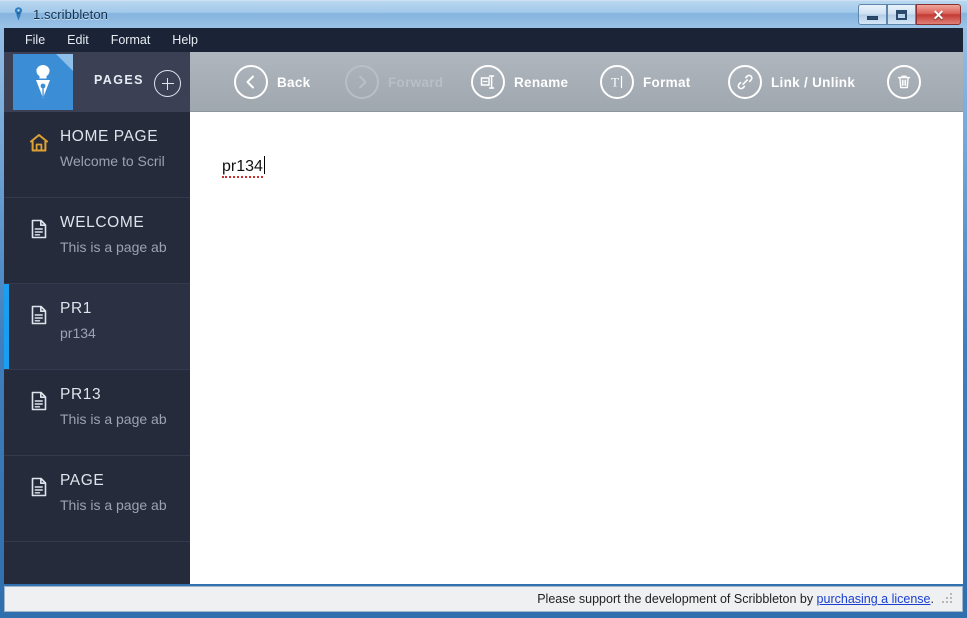 This screenshot has height=618, width=967. I want to click on sidebar-item-pr1: PR1 pr134, so click(97, 327).